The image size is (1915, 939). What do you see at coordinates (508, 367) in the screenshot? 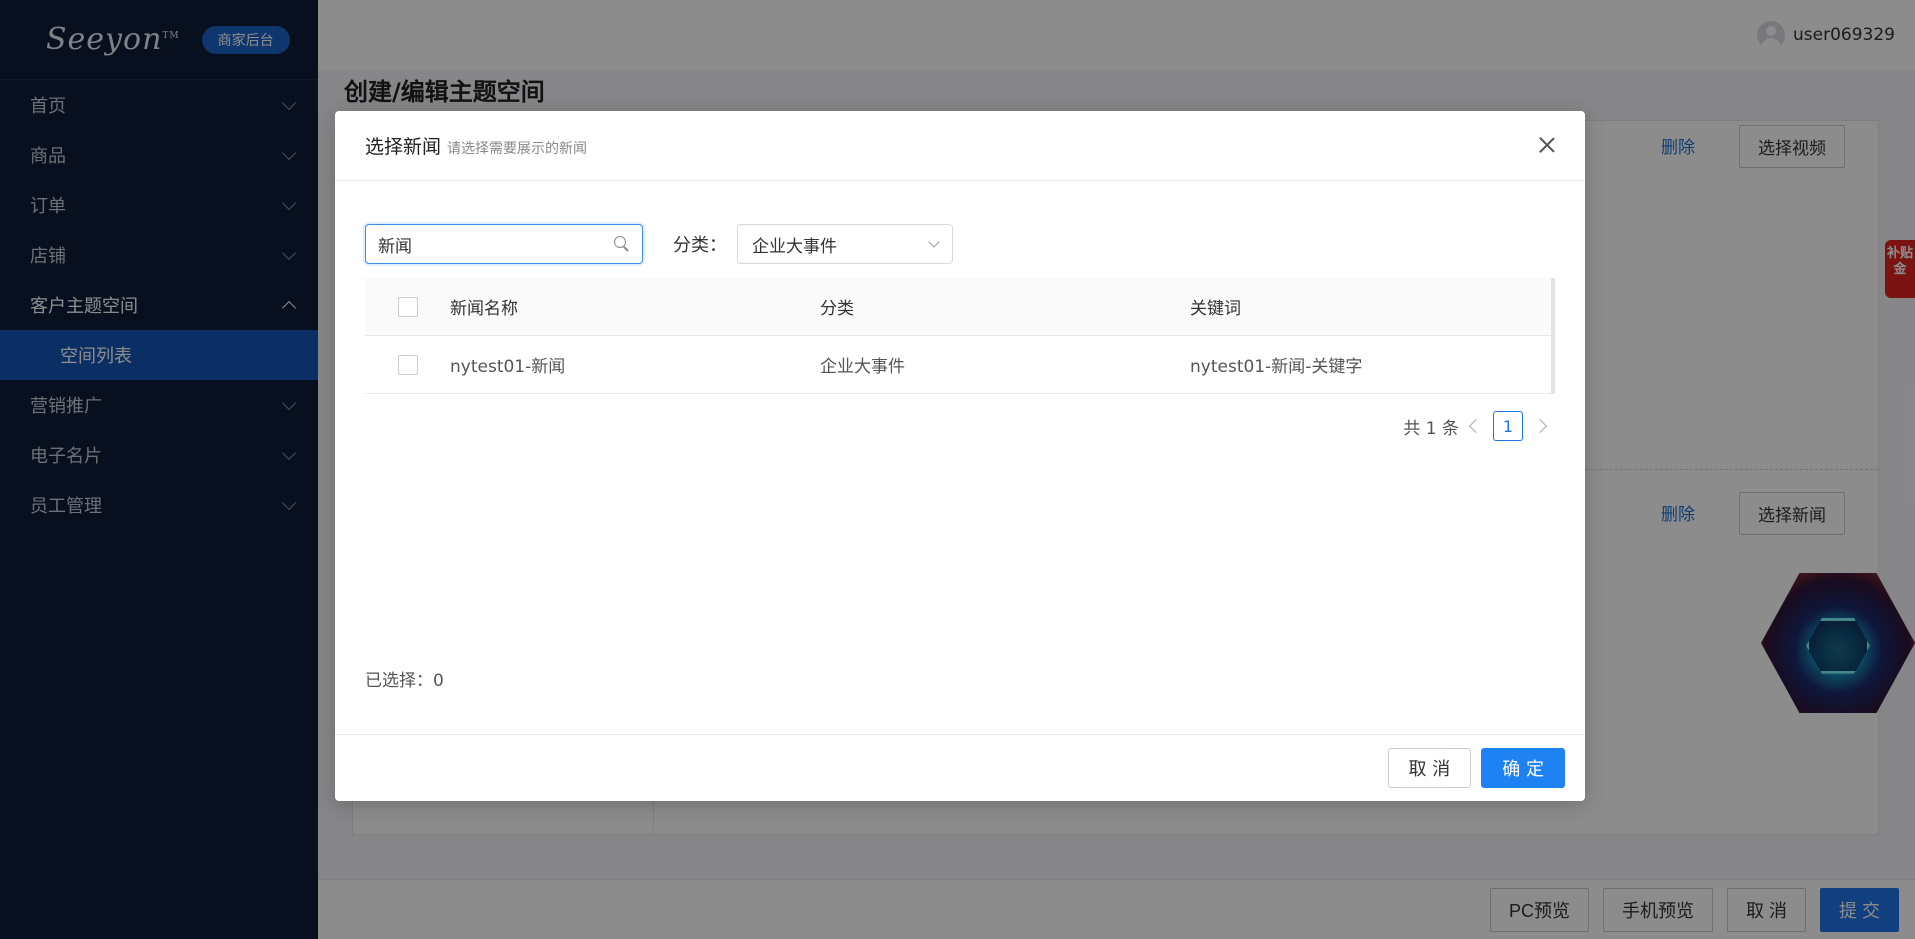
I see `cell-news-name: nytest01-新闻` at bounding box center [508, 367].